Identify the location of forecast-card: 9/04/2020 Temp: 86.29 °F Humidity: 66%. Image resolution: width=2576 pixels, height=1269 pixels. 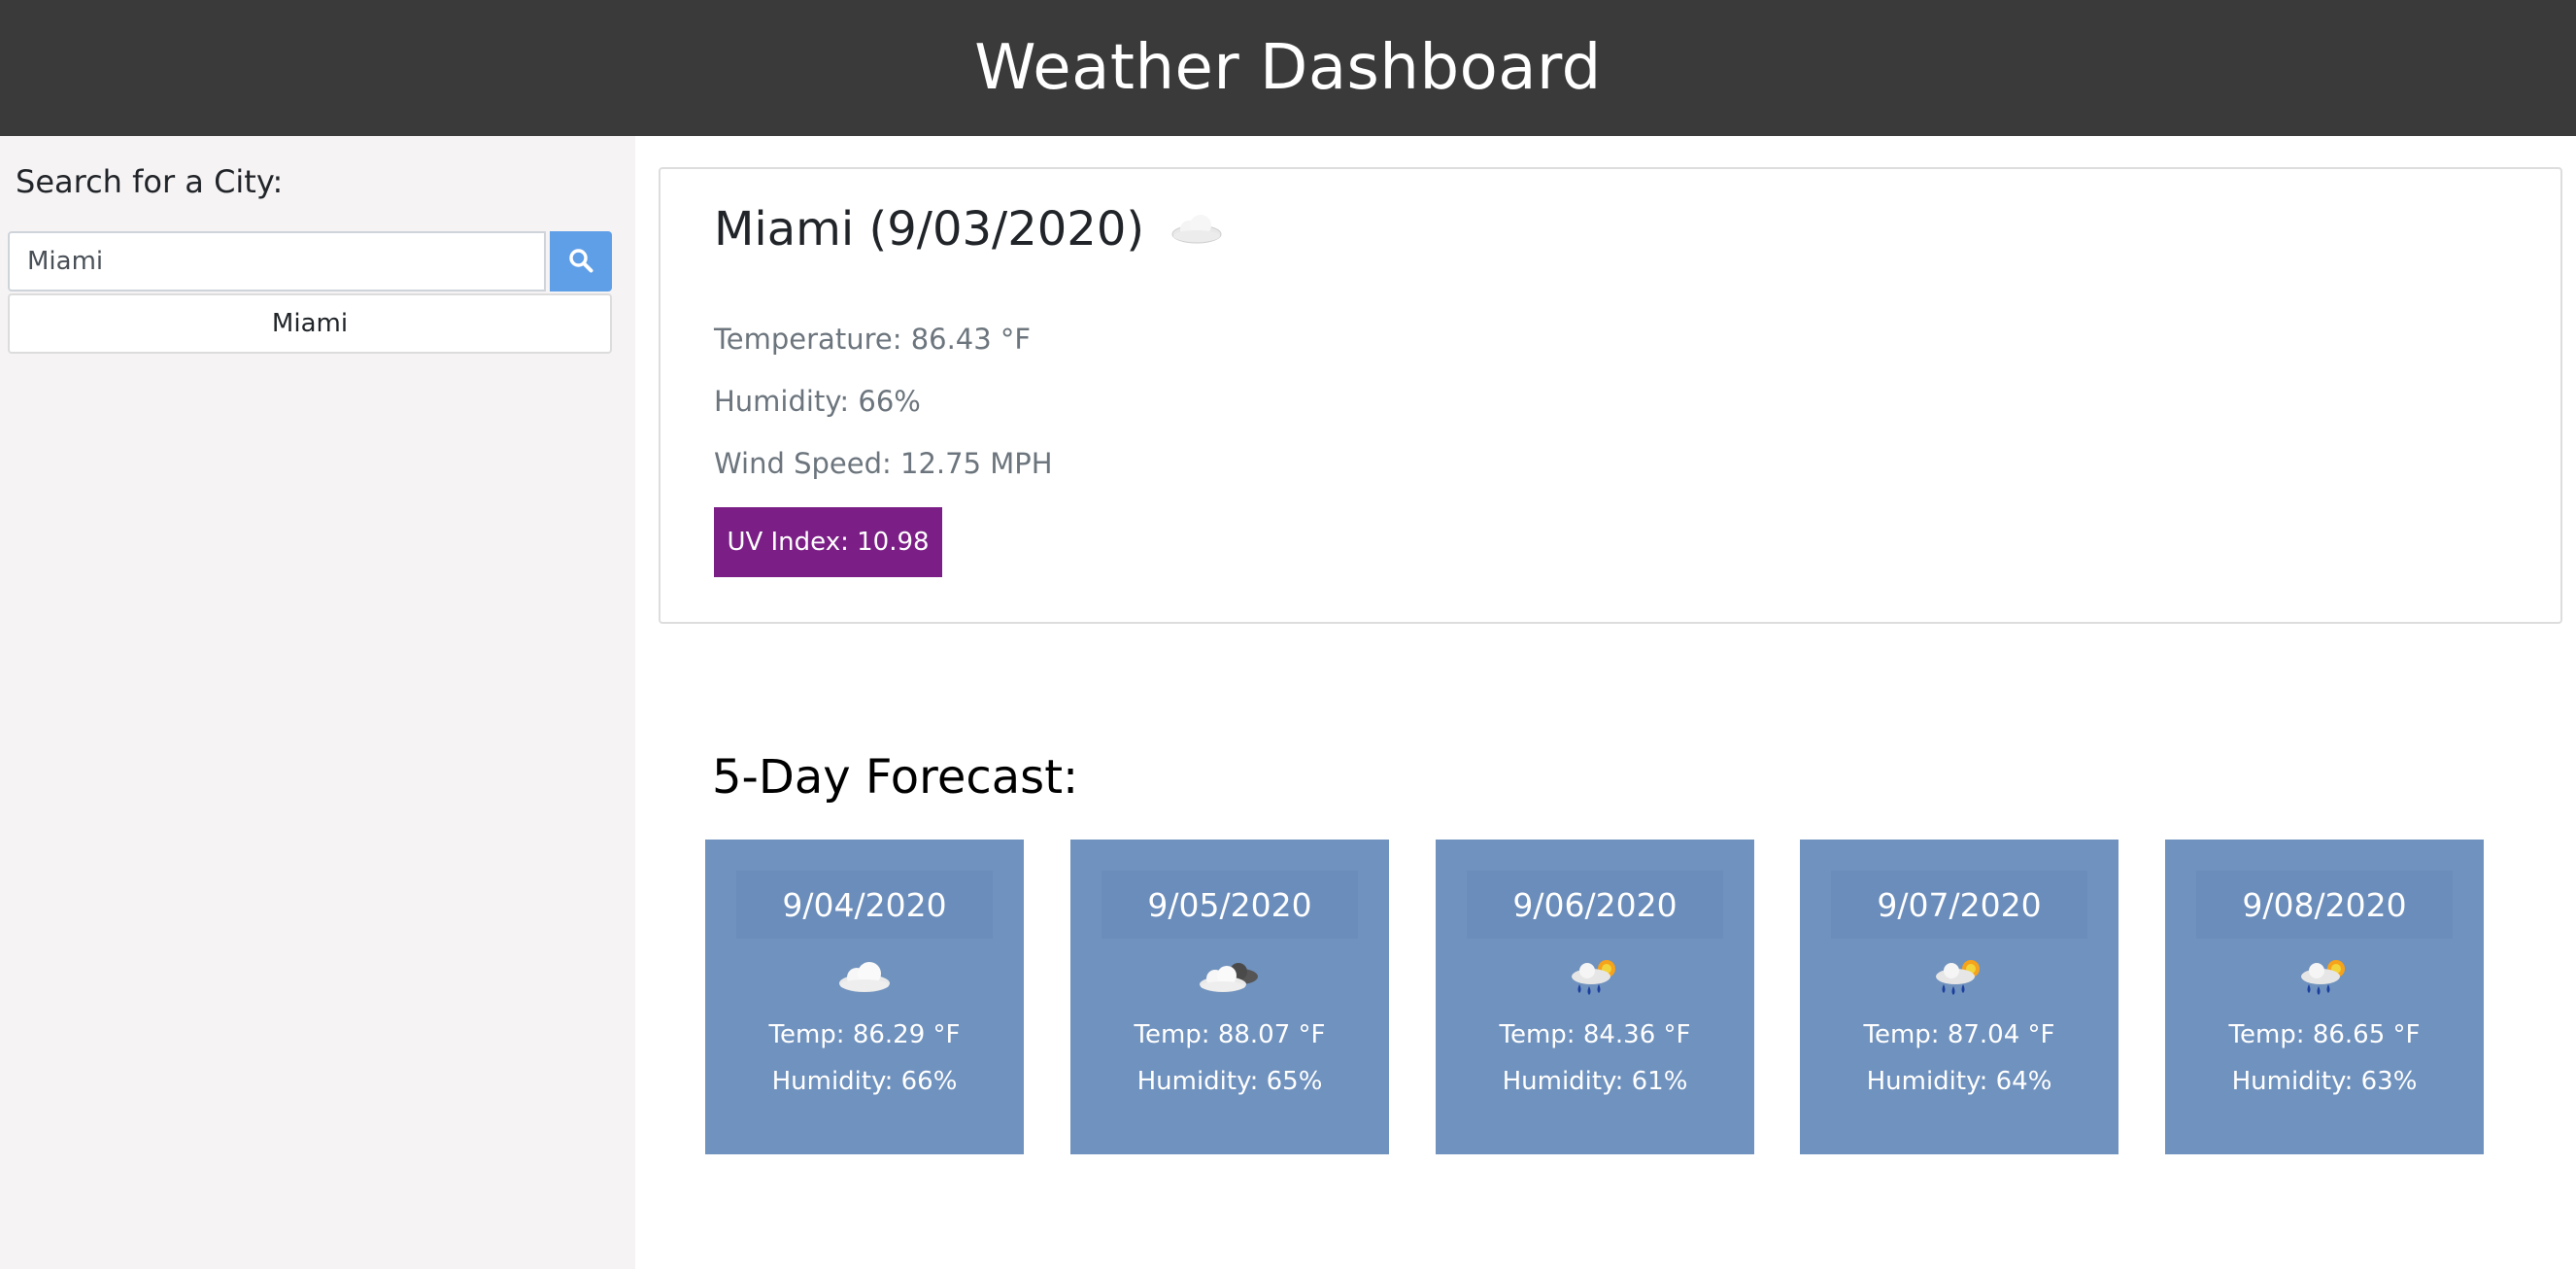
(864, 997).